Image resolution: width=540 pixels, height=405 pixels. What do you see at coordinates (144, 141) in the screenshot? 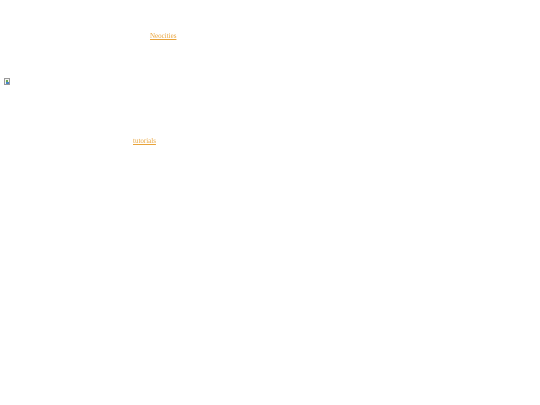
I see `tutorials-link: tutorials` at bounding box center [144, 141].